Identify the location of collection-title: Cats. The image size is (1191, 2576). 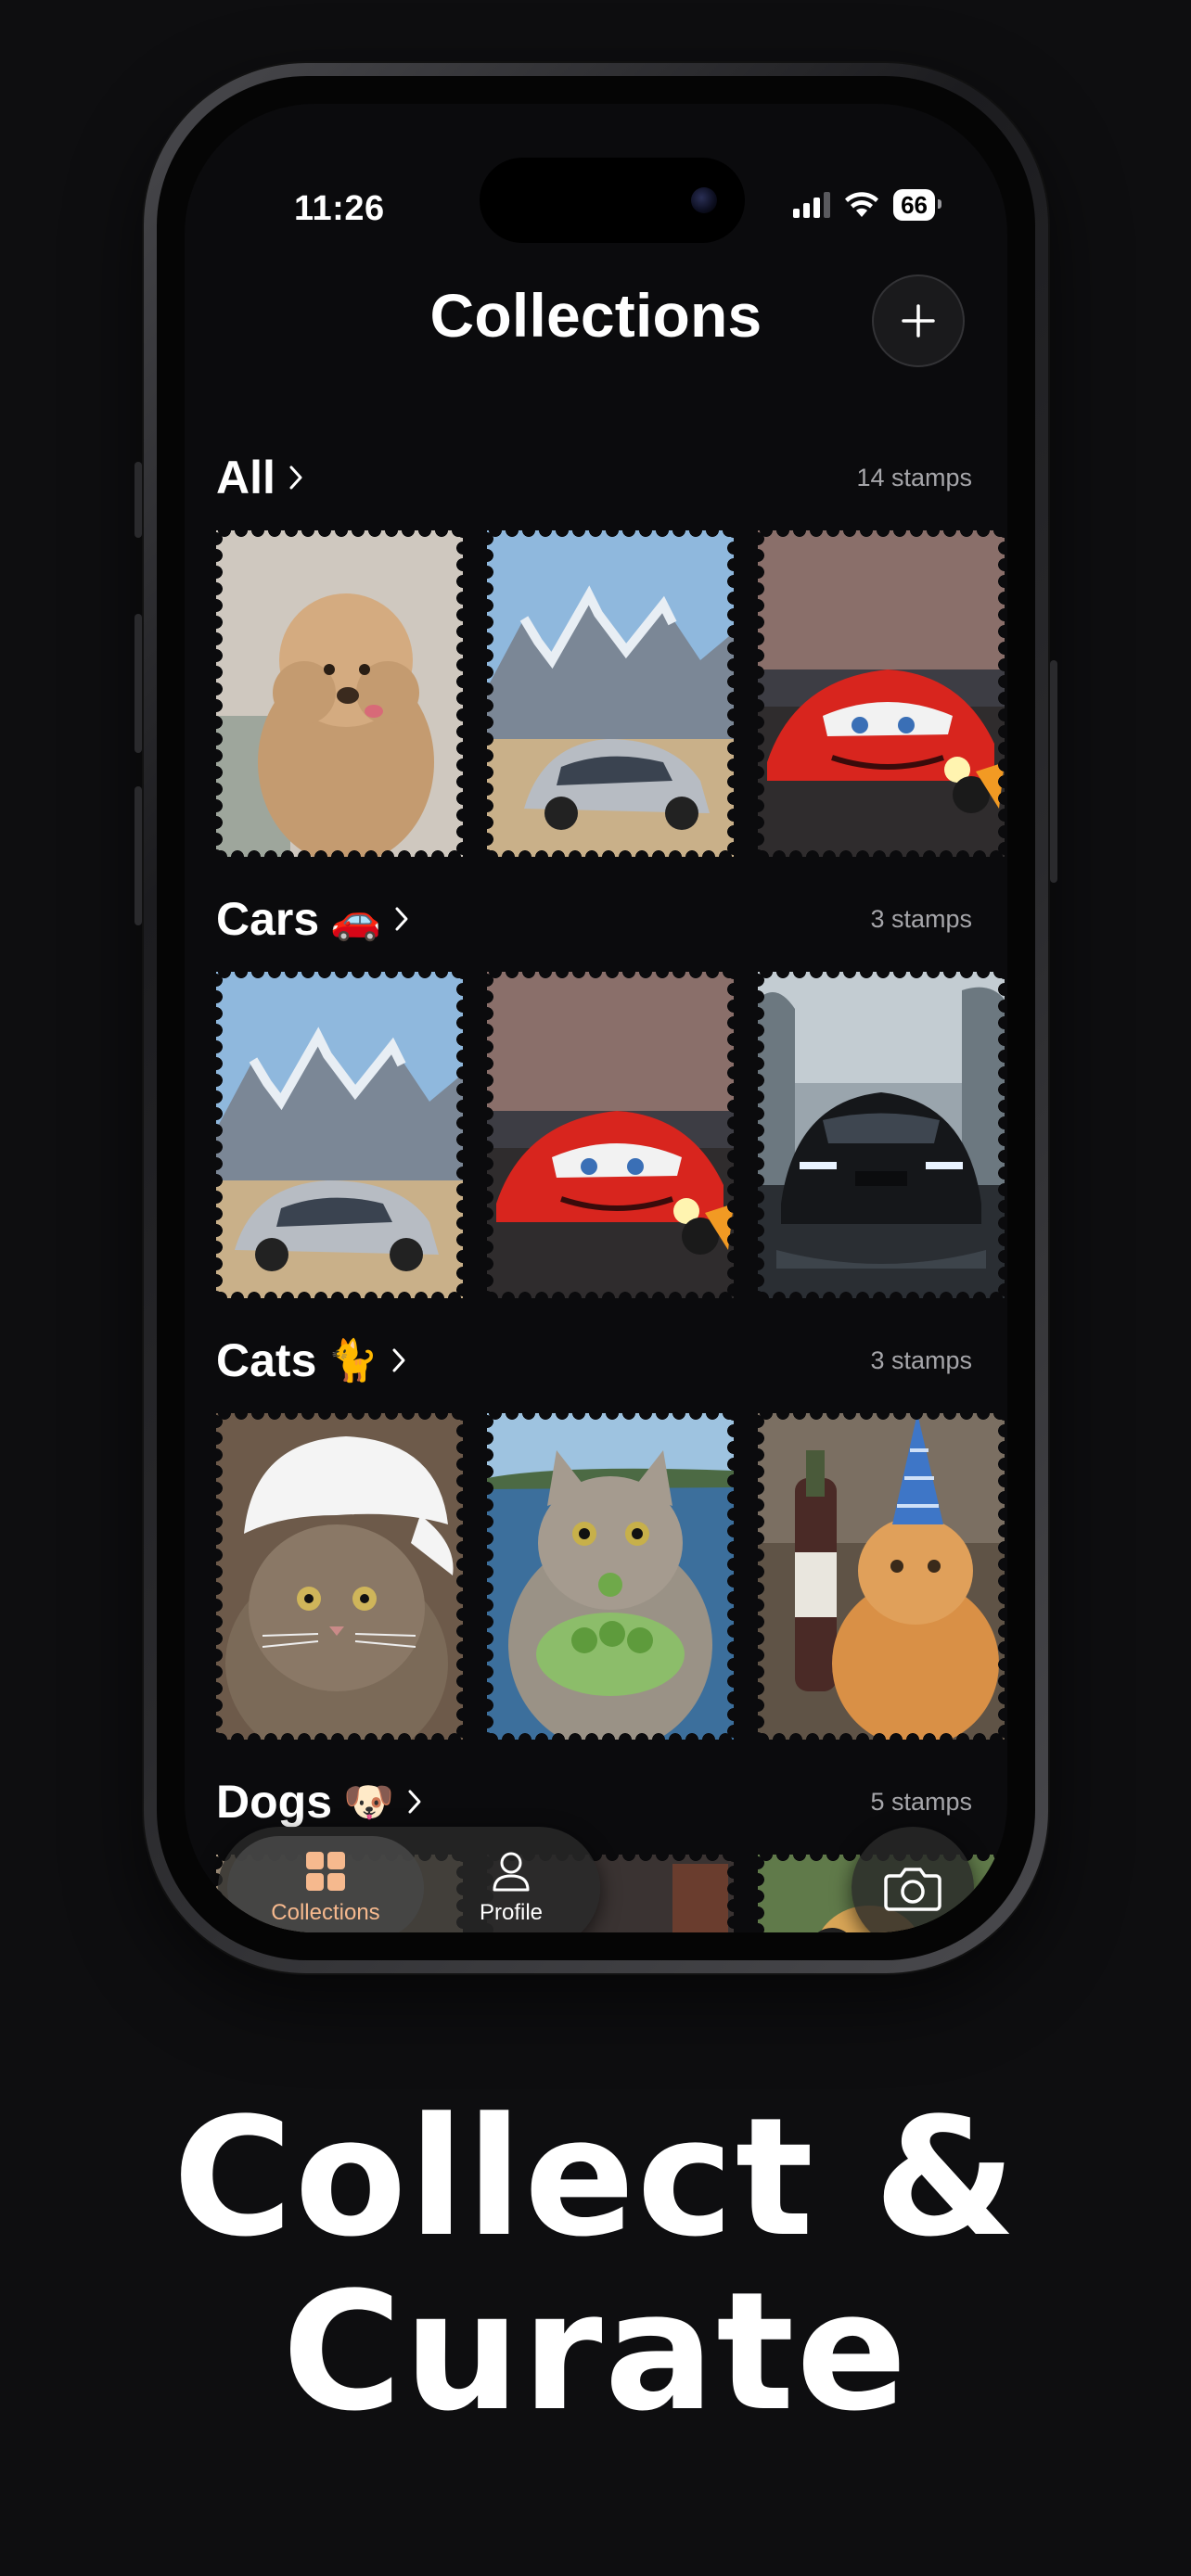
(266, 1360).